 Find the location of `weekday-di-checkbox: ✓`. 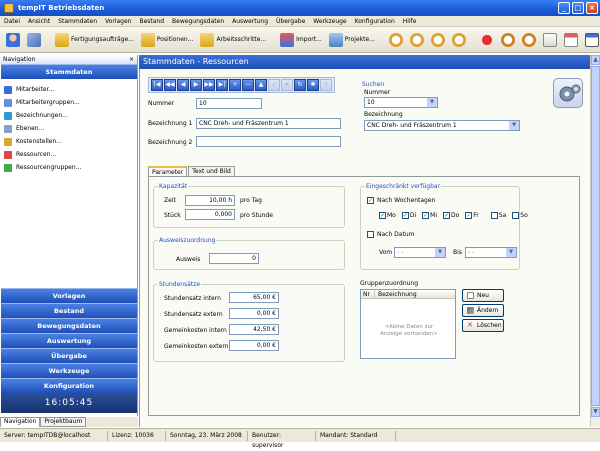

weekday-di-checkbox: ✓ is located at coordinates (405, 215).